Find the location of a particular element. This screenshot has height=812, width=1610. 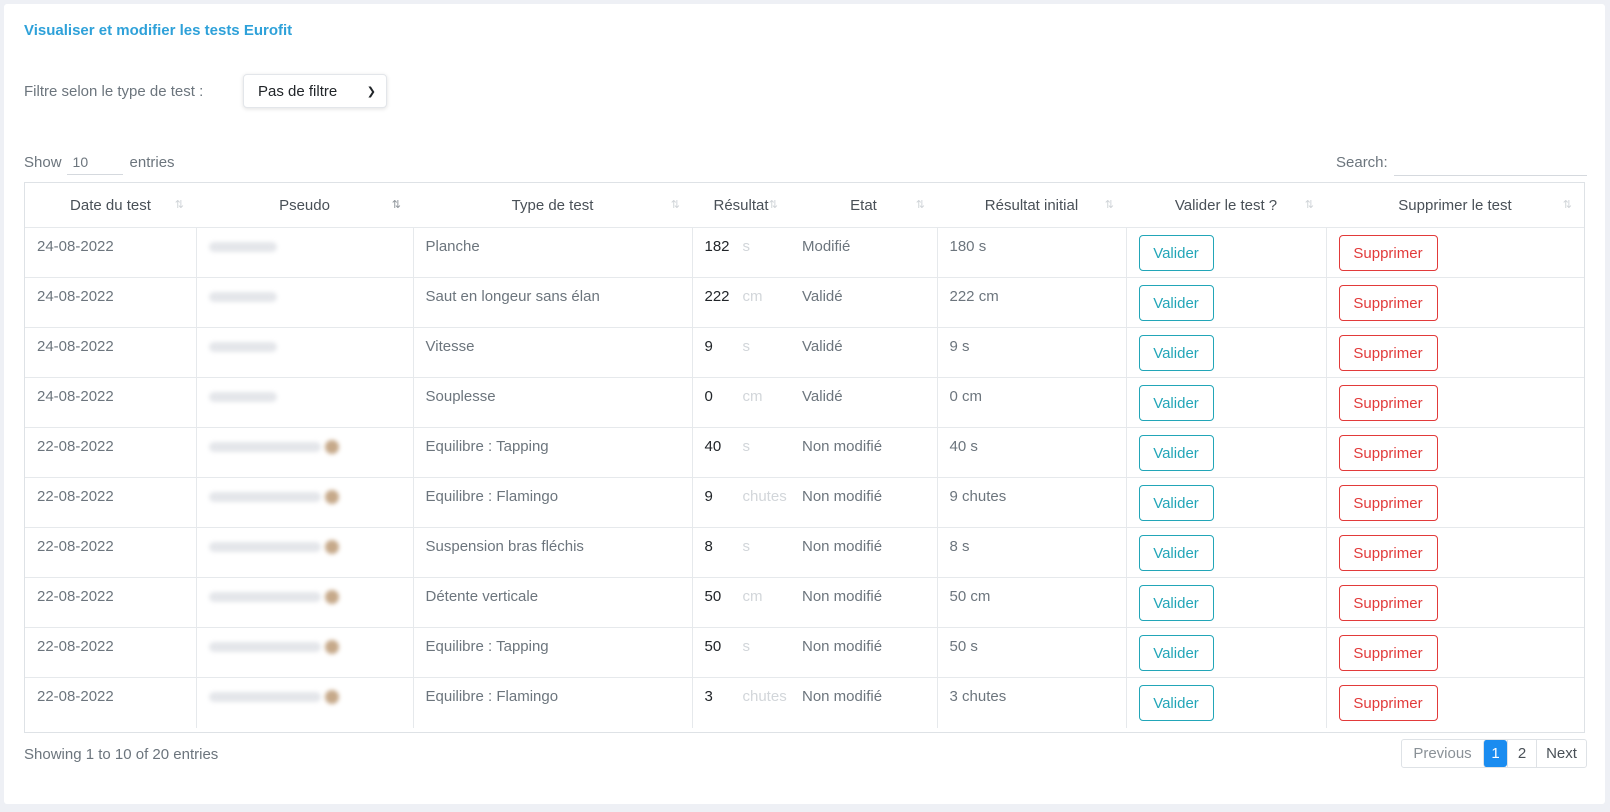

col-header-date: Date du test ⇅ is located at coordinates (110, 205).